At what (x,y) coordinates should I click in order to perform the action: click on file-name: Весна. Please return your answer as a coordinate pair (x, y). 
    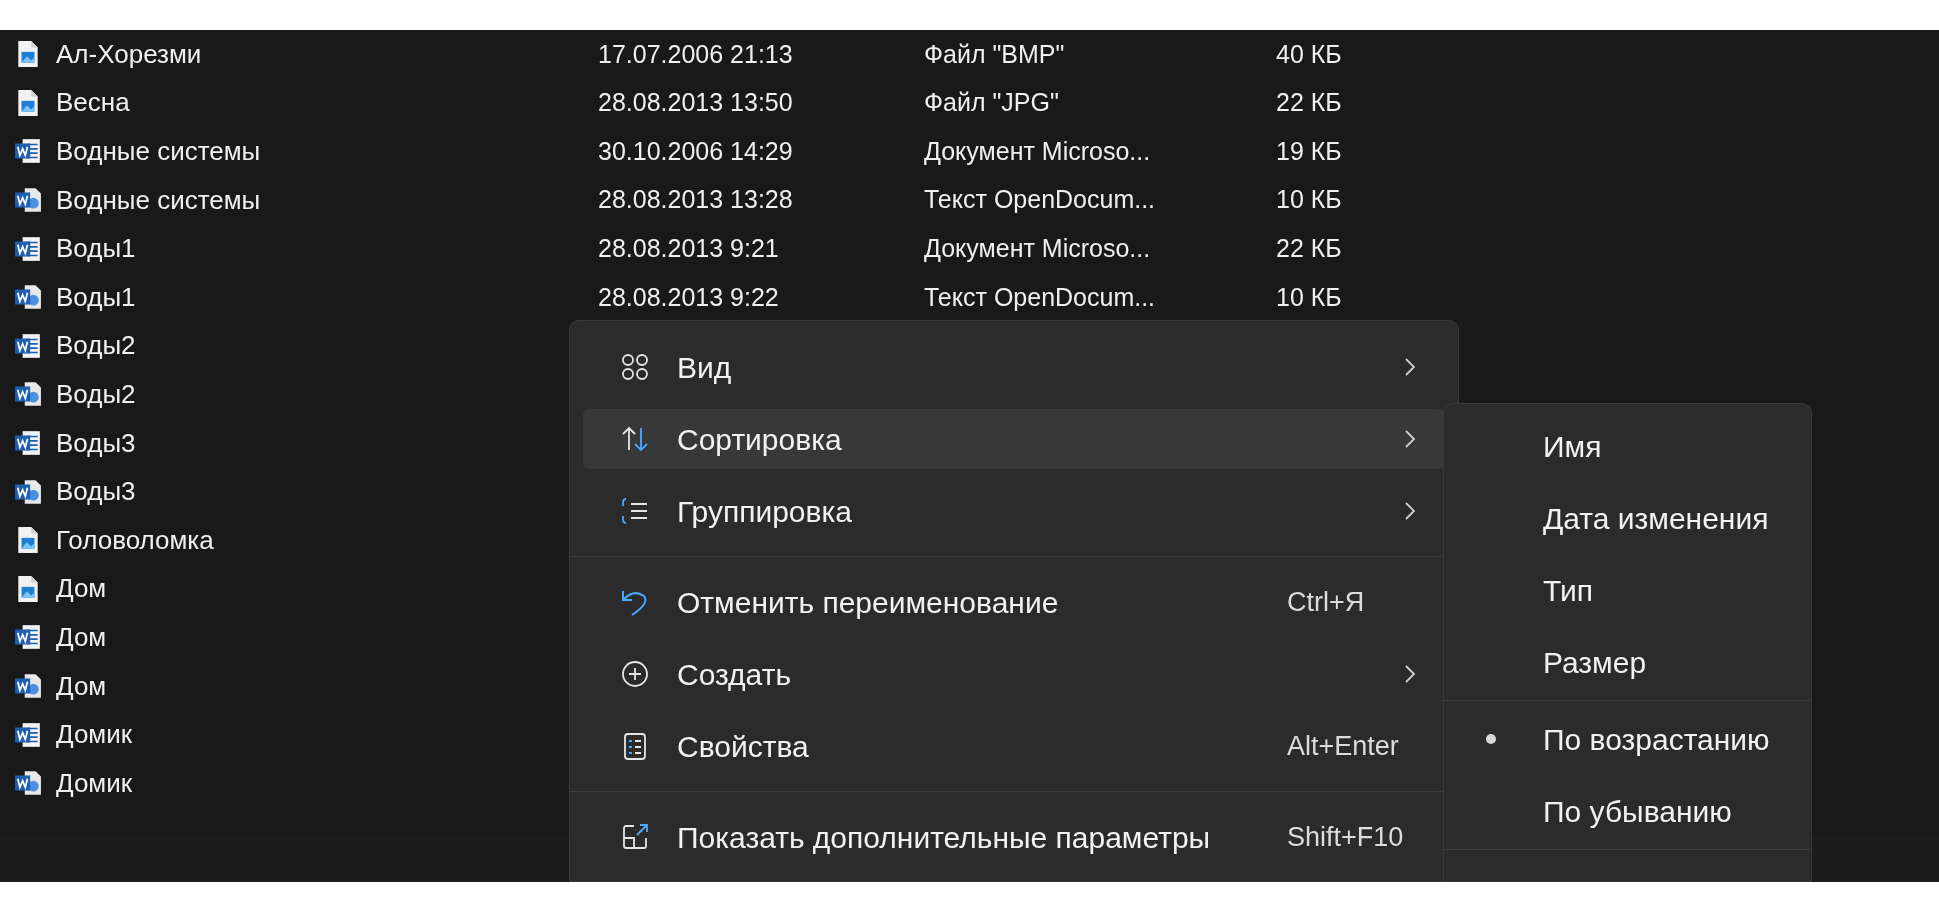
    Looking at the image, I should click on (93, 103).